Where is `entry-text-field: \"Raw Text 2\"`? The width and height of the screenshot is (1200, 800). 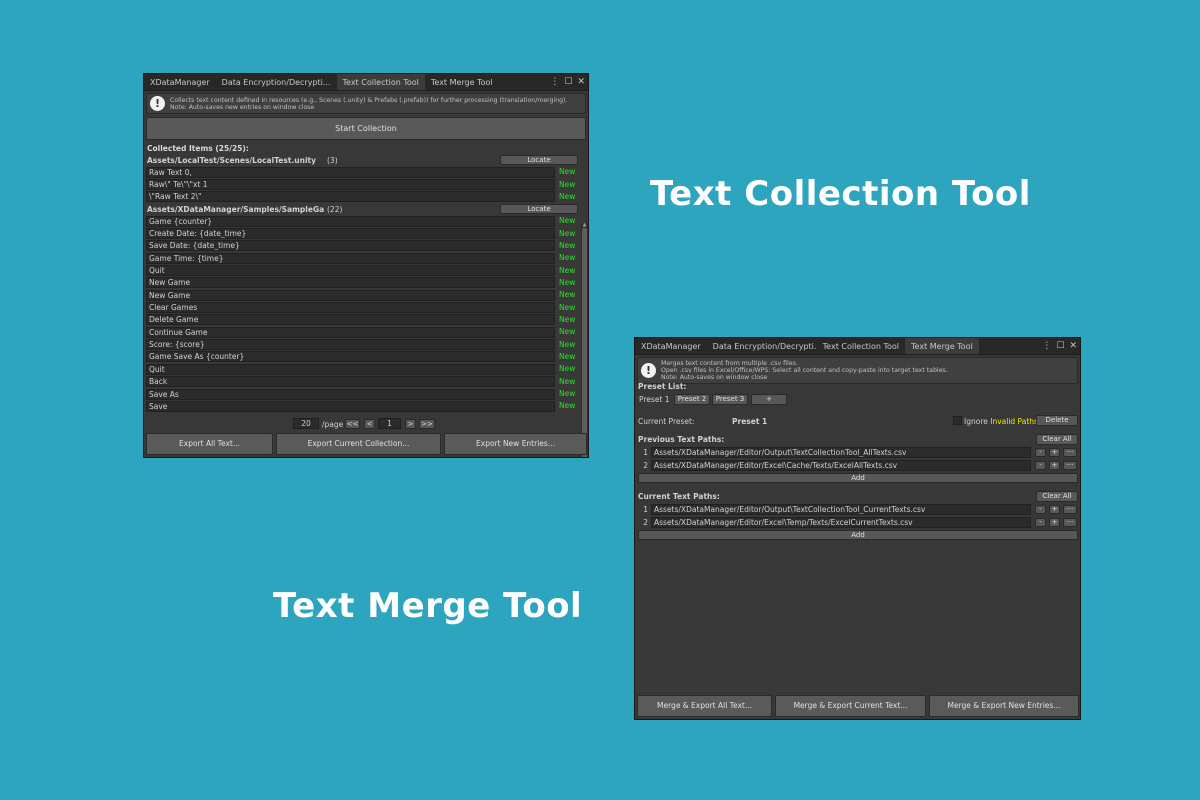 entry-text-field: \"Raw Text 2\" is located at coordinates (350, 197).